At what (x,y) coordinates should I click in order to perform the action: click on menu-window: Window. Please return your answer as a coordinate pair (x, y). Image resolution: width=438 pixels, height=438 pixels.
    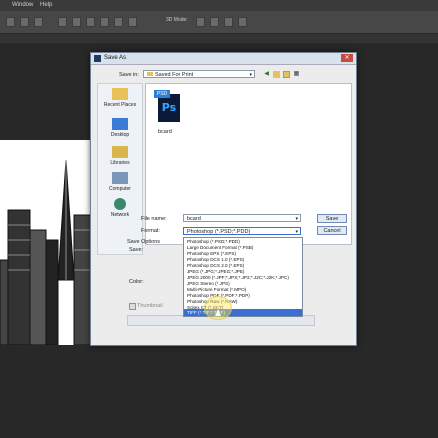
    Looking at the image, I should click on (22, 5).